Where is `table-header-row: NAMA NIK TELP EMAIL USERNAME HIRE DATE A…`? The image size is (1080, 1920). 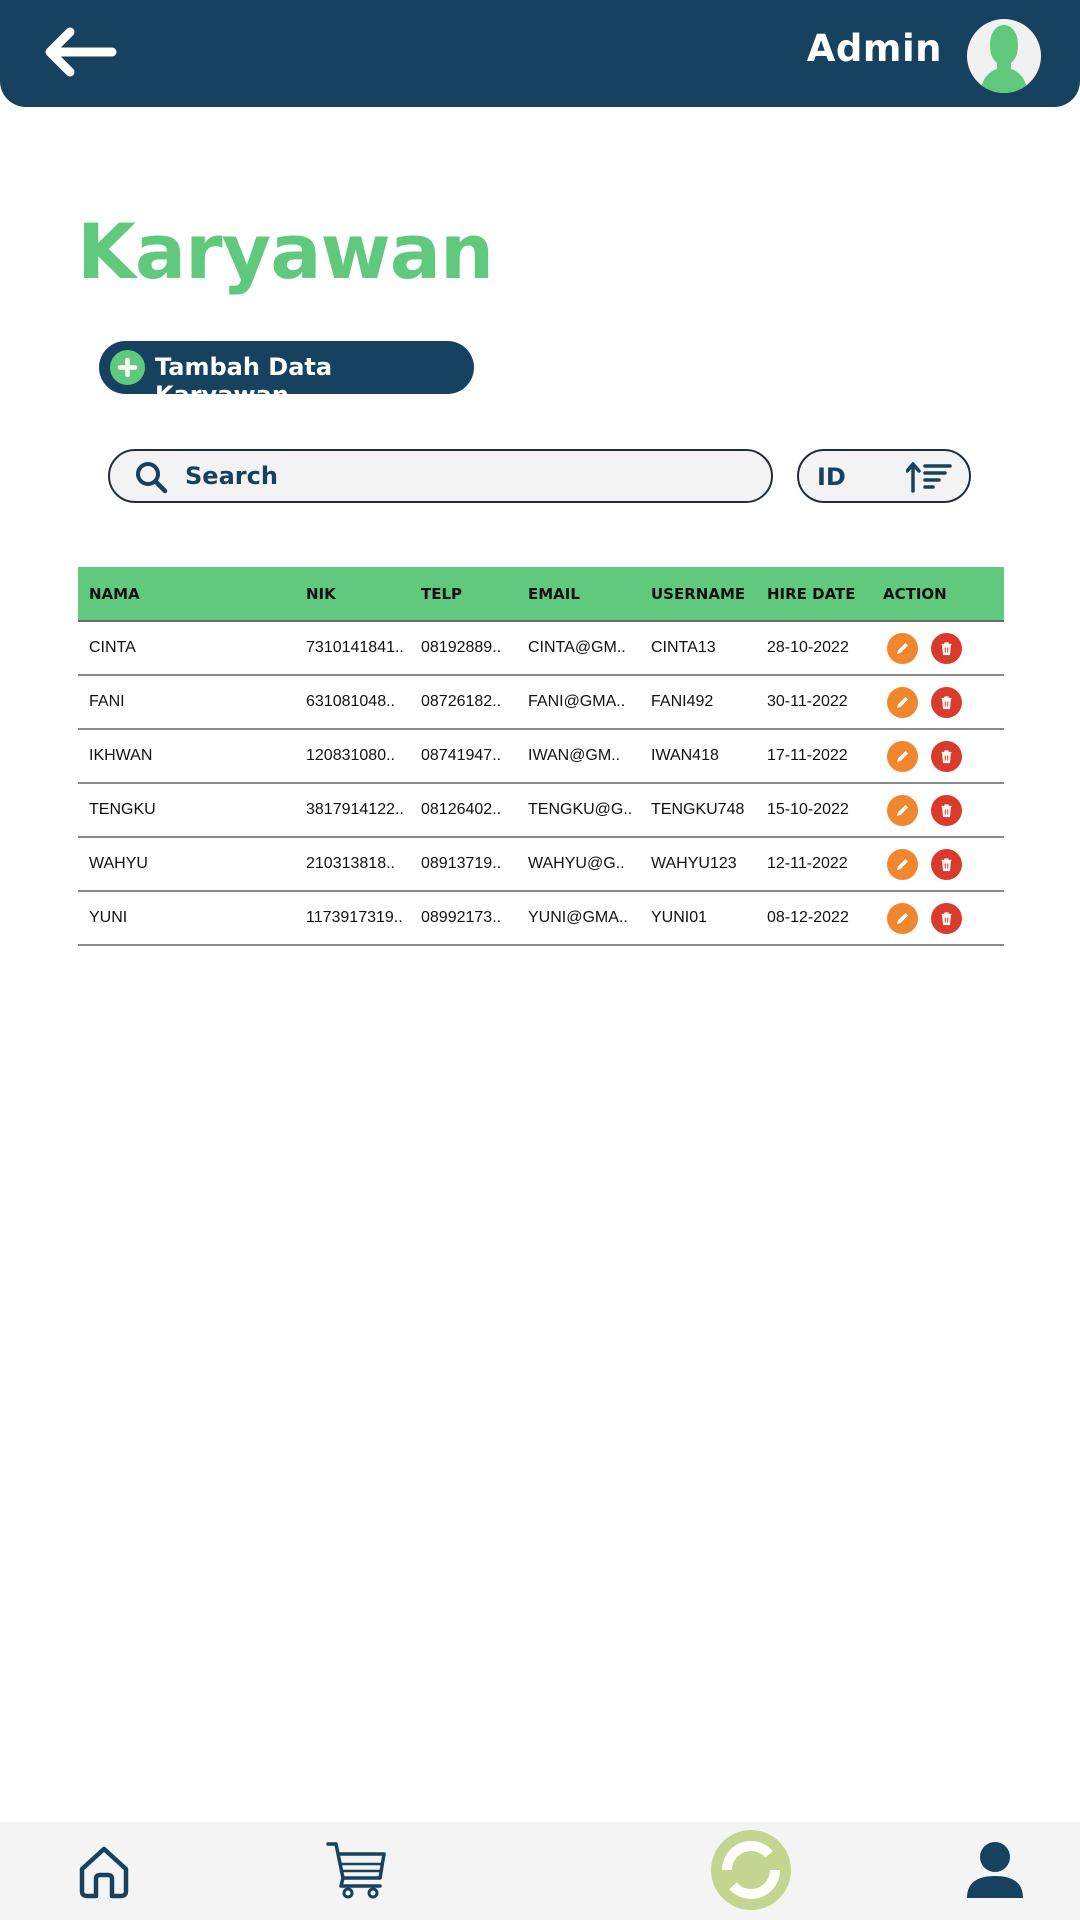
table-header-row: NAMA NIK TELP EMAIL USERNAME HIRE DATE A… is located at coordinates (541, 594).